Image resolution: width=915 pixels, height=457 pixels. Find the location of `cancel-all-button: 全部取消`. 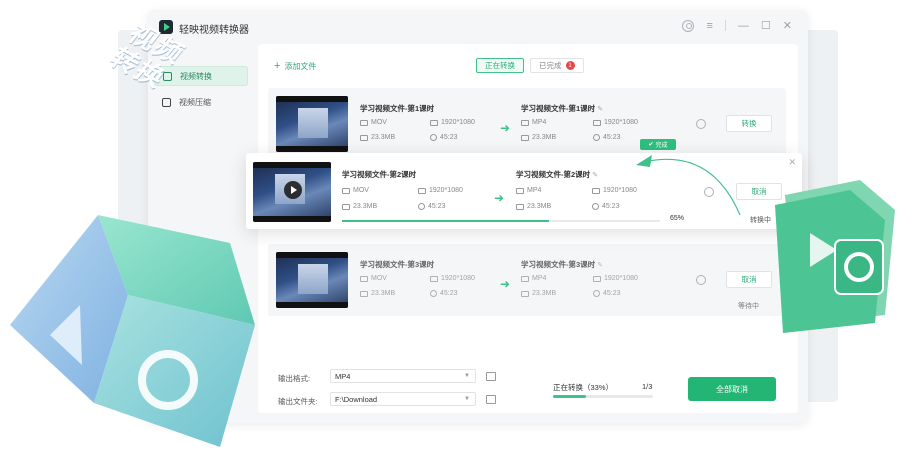

cancel-all-button: 全部取消 is located at coordinates (732, 389).